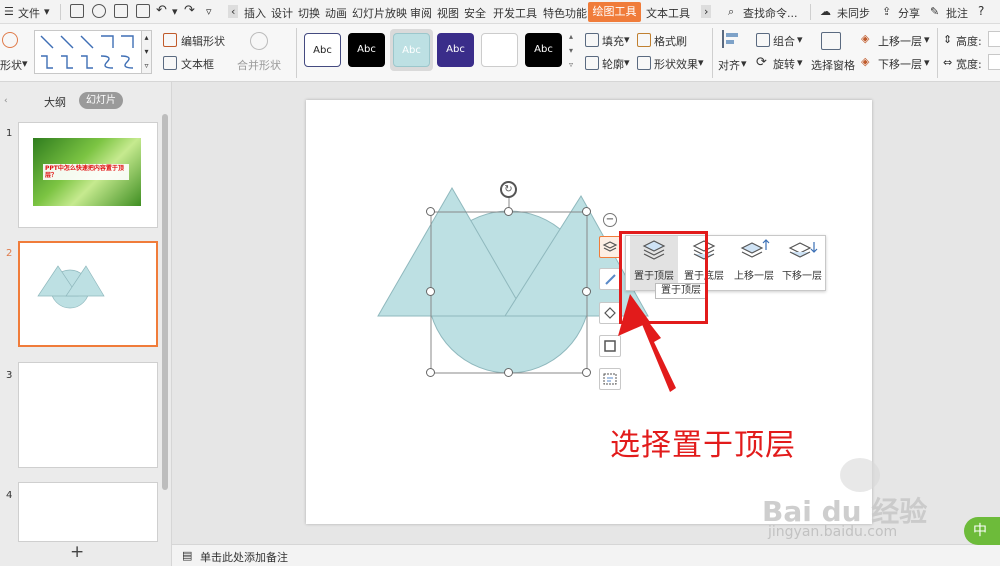 Image resolution: width=1000 pixels, height=566 pixels. I want to click on paw-icon, so click(860, 475).